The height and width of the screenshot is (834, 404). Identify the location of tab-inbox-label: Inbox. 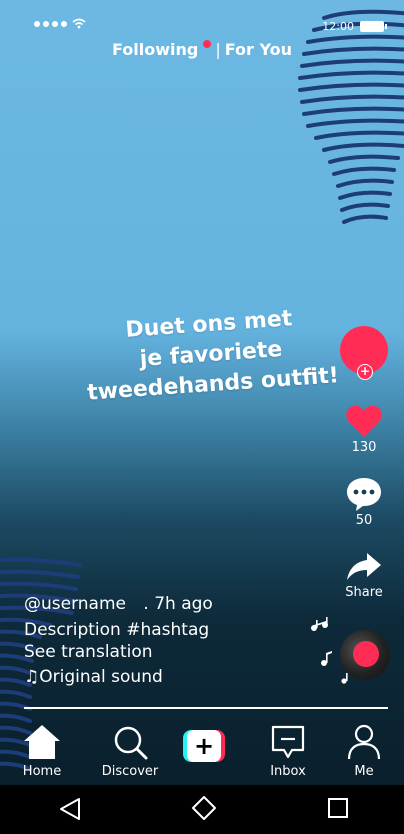
(288, 771).